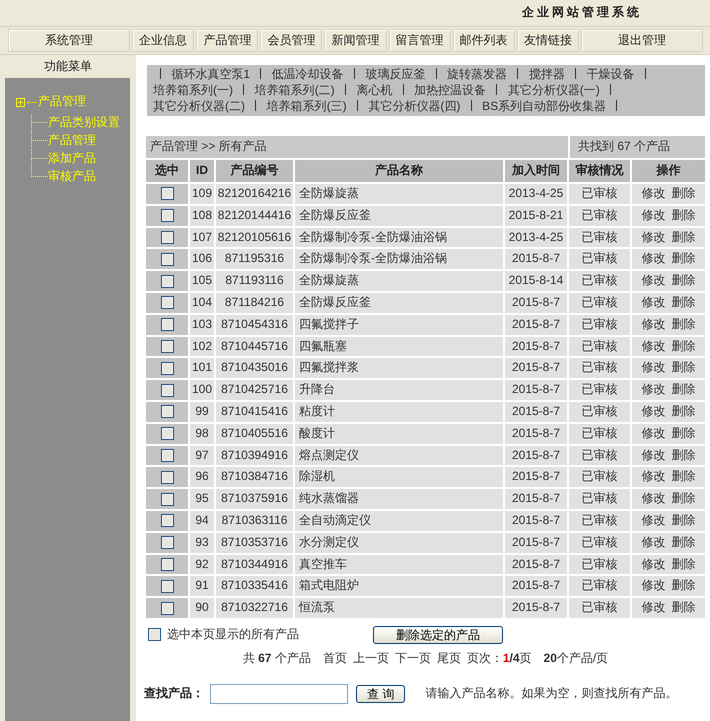  I want to click on category-link: 培养箱系列(三), so click(306, 106).